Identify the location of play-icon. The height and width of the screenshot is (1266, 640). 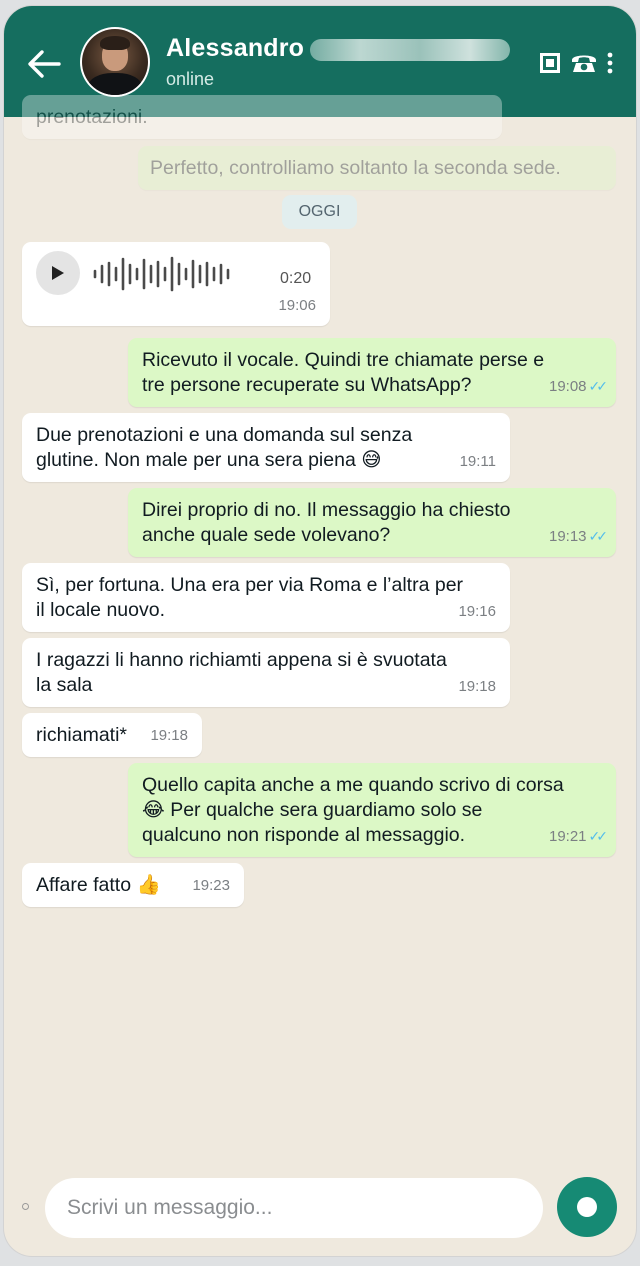
(58, 273).